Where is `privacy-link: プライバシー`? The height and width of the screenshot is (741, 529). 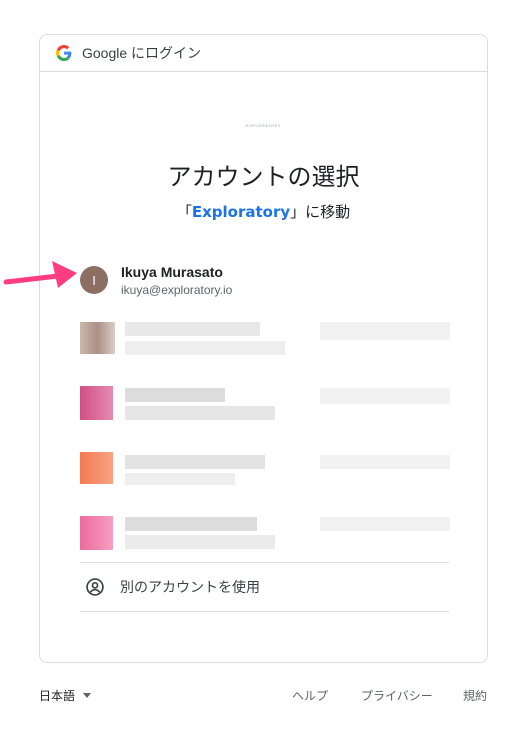
privacy-link: プライバシー is located at coordinates (397, 695).